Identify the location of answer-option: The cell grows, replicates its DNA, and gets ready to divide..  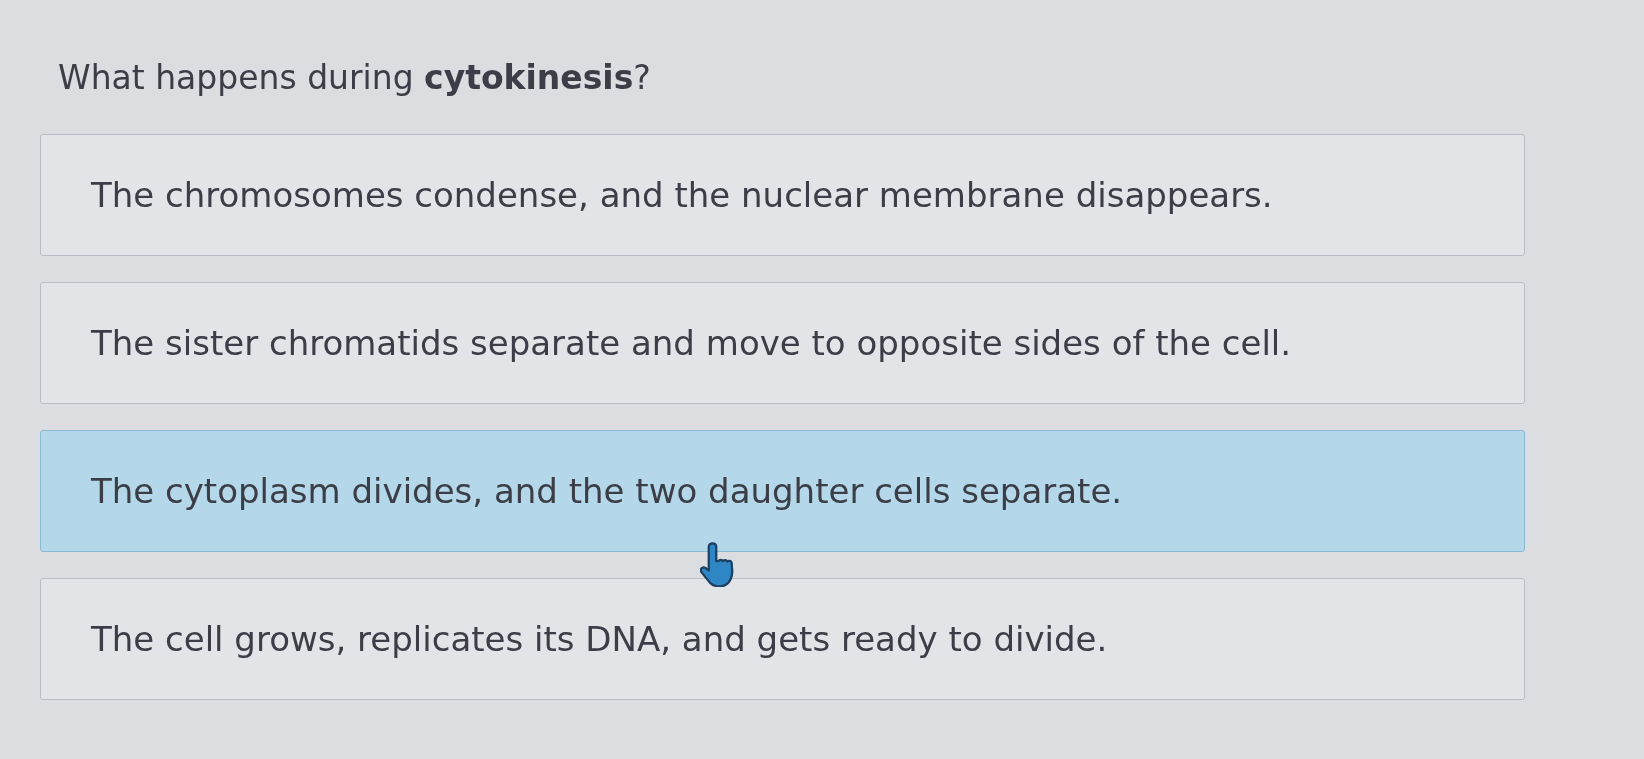
(782, 639).